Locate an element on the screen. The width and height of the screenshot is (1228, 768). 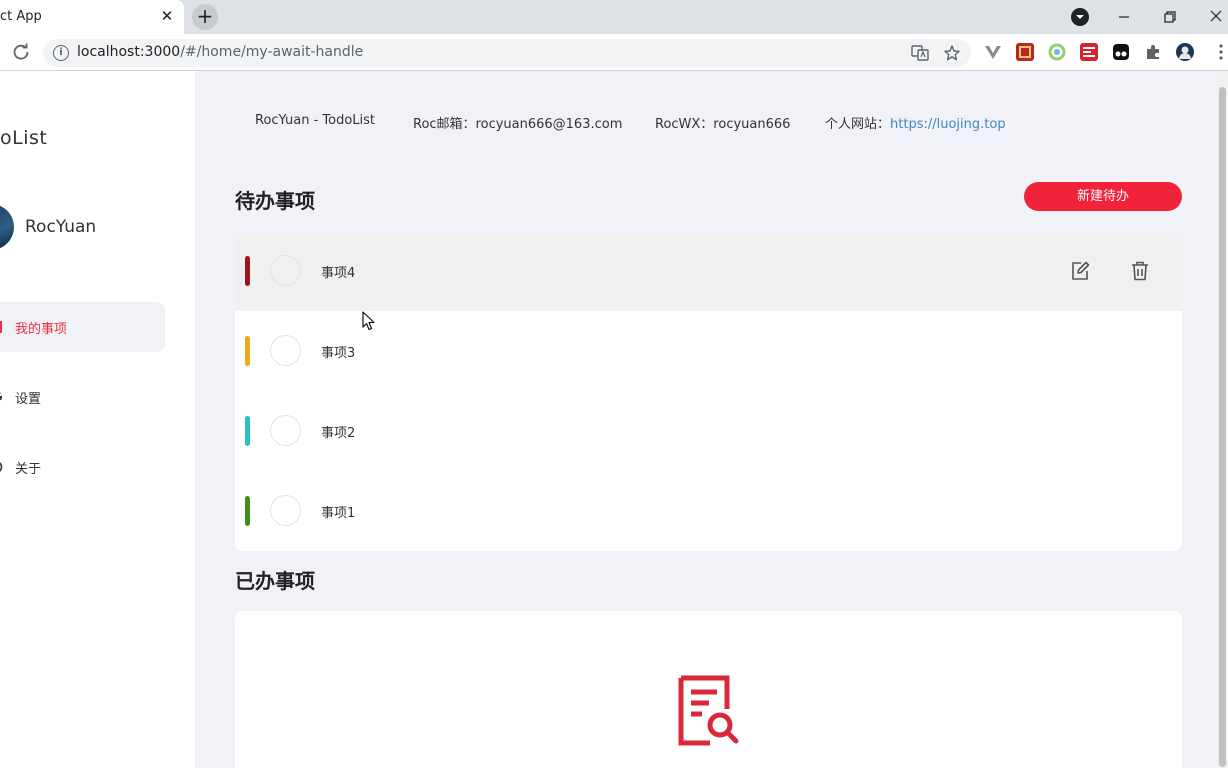
sidebar-item-label: 设置 is located at coordinates (28, 399).